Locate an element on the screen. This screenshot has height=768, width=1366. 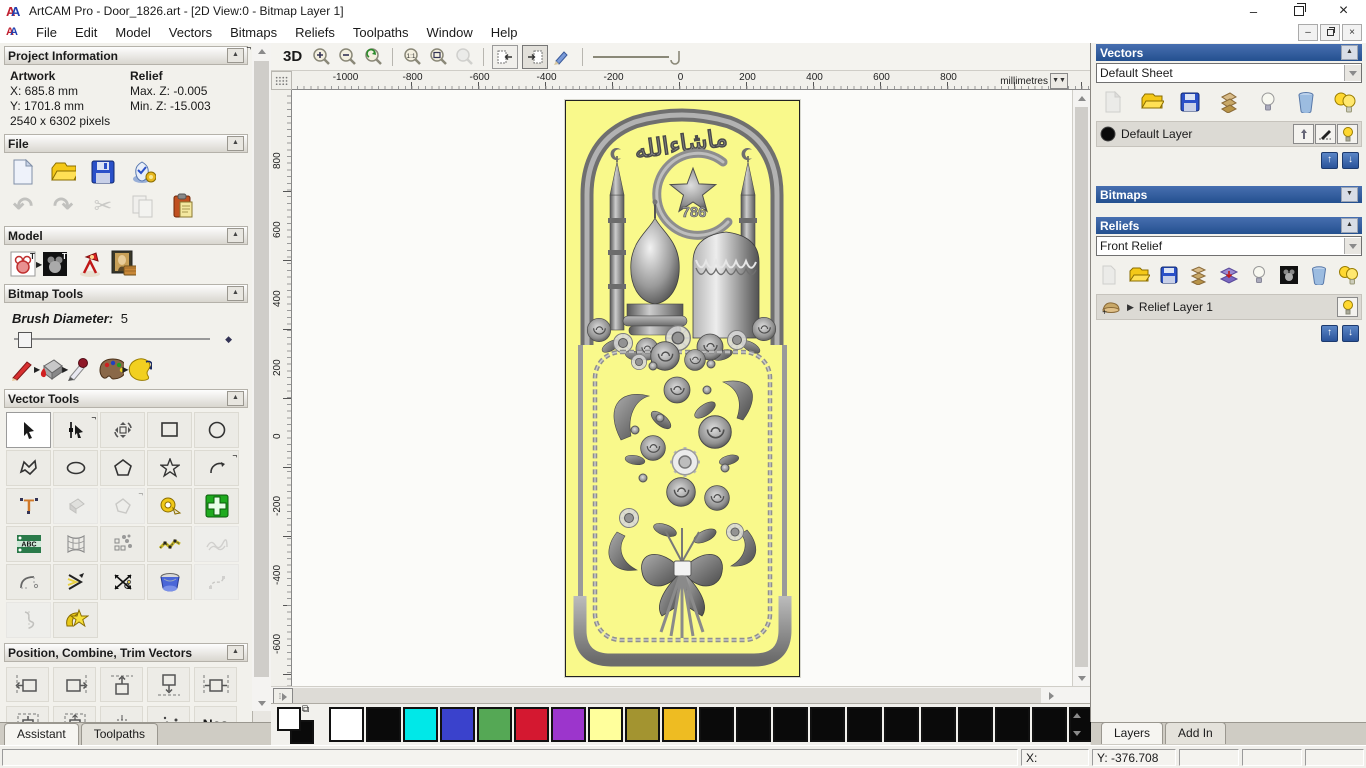
stack-relief-icon is located at coordinates (1229, 275).